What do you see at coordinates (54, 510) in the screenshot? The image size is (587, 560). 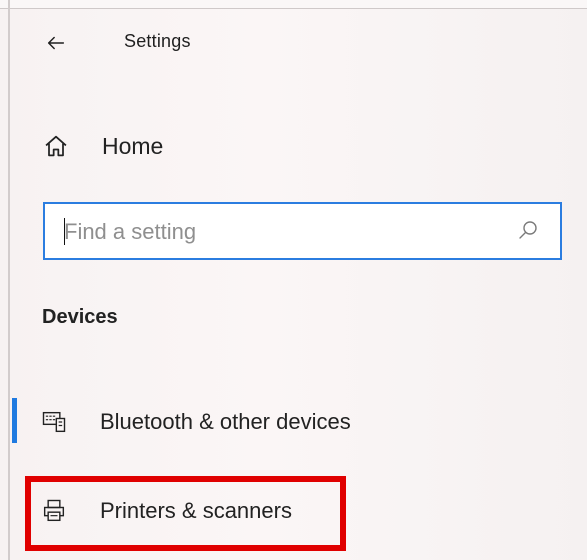 I see `printer-icon` at bounding box center [54, 510].